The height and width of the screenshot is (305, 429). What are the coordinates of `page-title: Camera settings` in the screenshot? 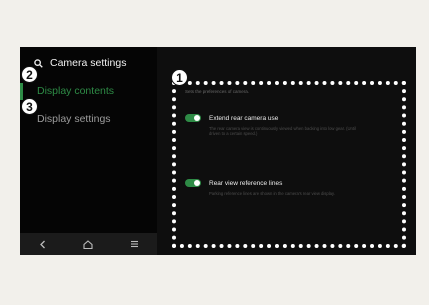 It's located at (88, 63).